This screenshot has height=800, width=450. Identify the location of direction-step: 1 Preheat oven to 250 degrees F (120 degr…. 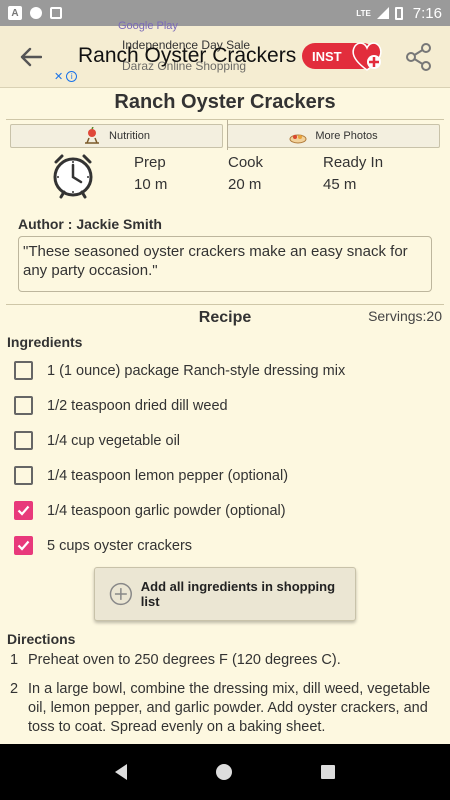
(225, 660).